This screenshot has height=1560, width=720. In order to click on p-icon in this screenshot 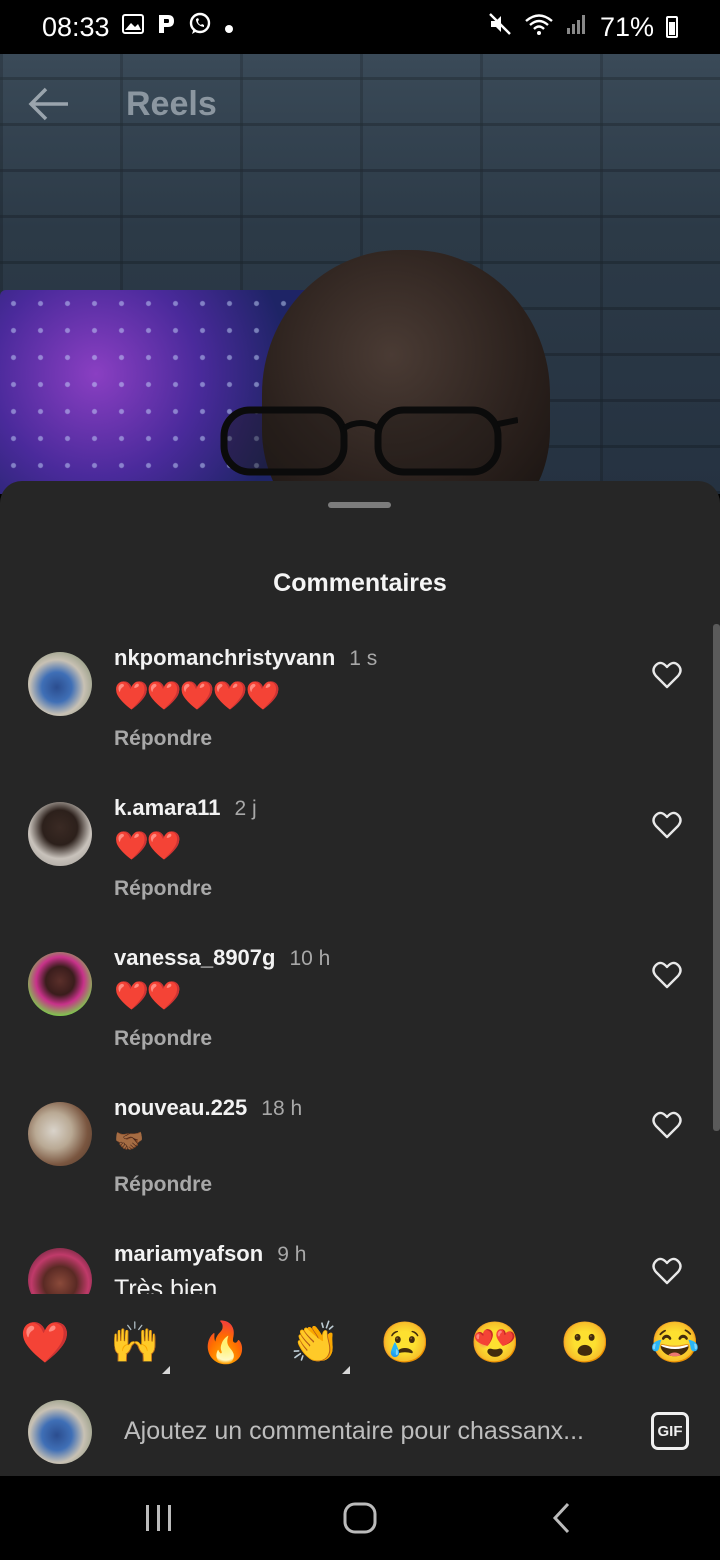, I will do `click(166, 27)`.